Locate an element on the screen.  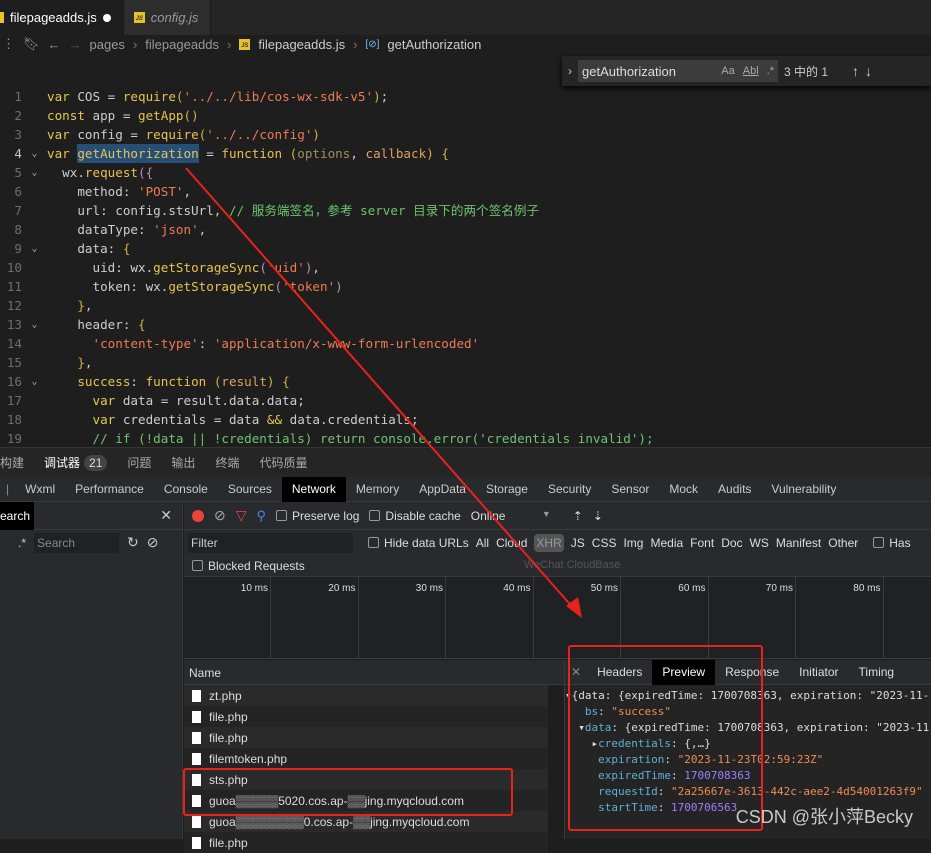
arrow-head is located at coordinates (574, 607).